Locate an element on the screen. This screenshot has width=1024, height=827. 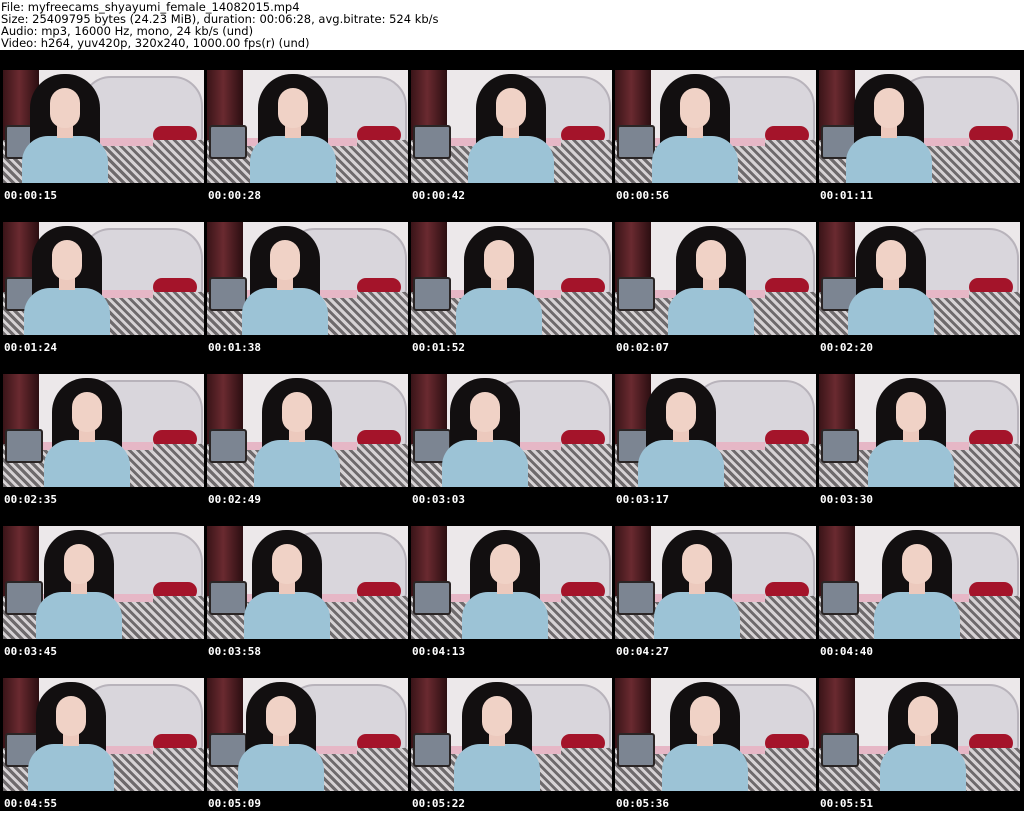
thumbnail-cell: 00:03:17 is located at coordinates (715, 448).